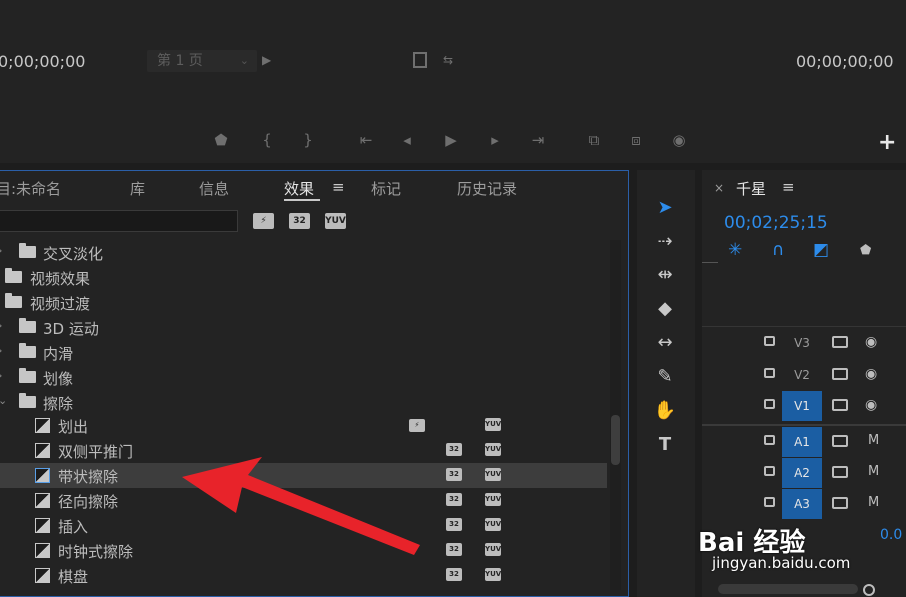 The height and width of the screenshot is (597, 906). I want to click on yuv-badge: YUV, so click(493, 449).